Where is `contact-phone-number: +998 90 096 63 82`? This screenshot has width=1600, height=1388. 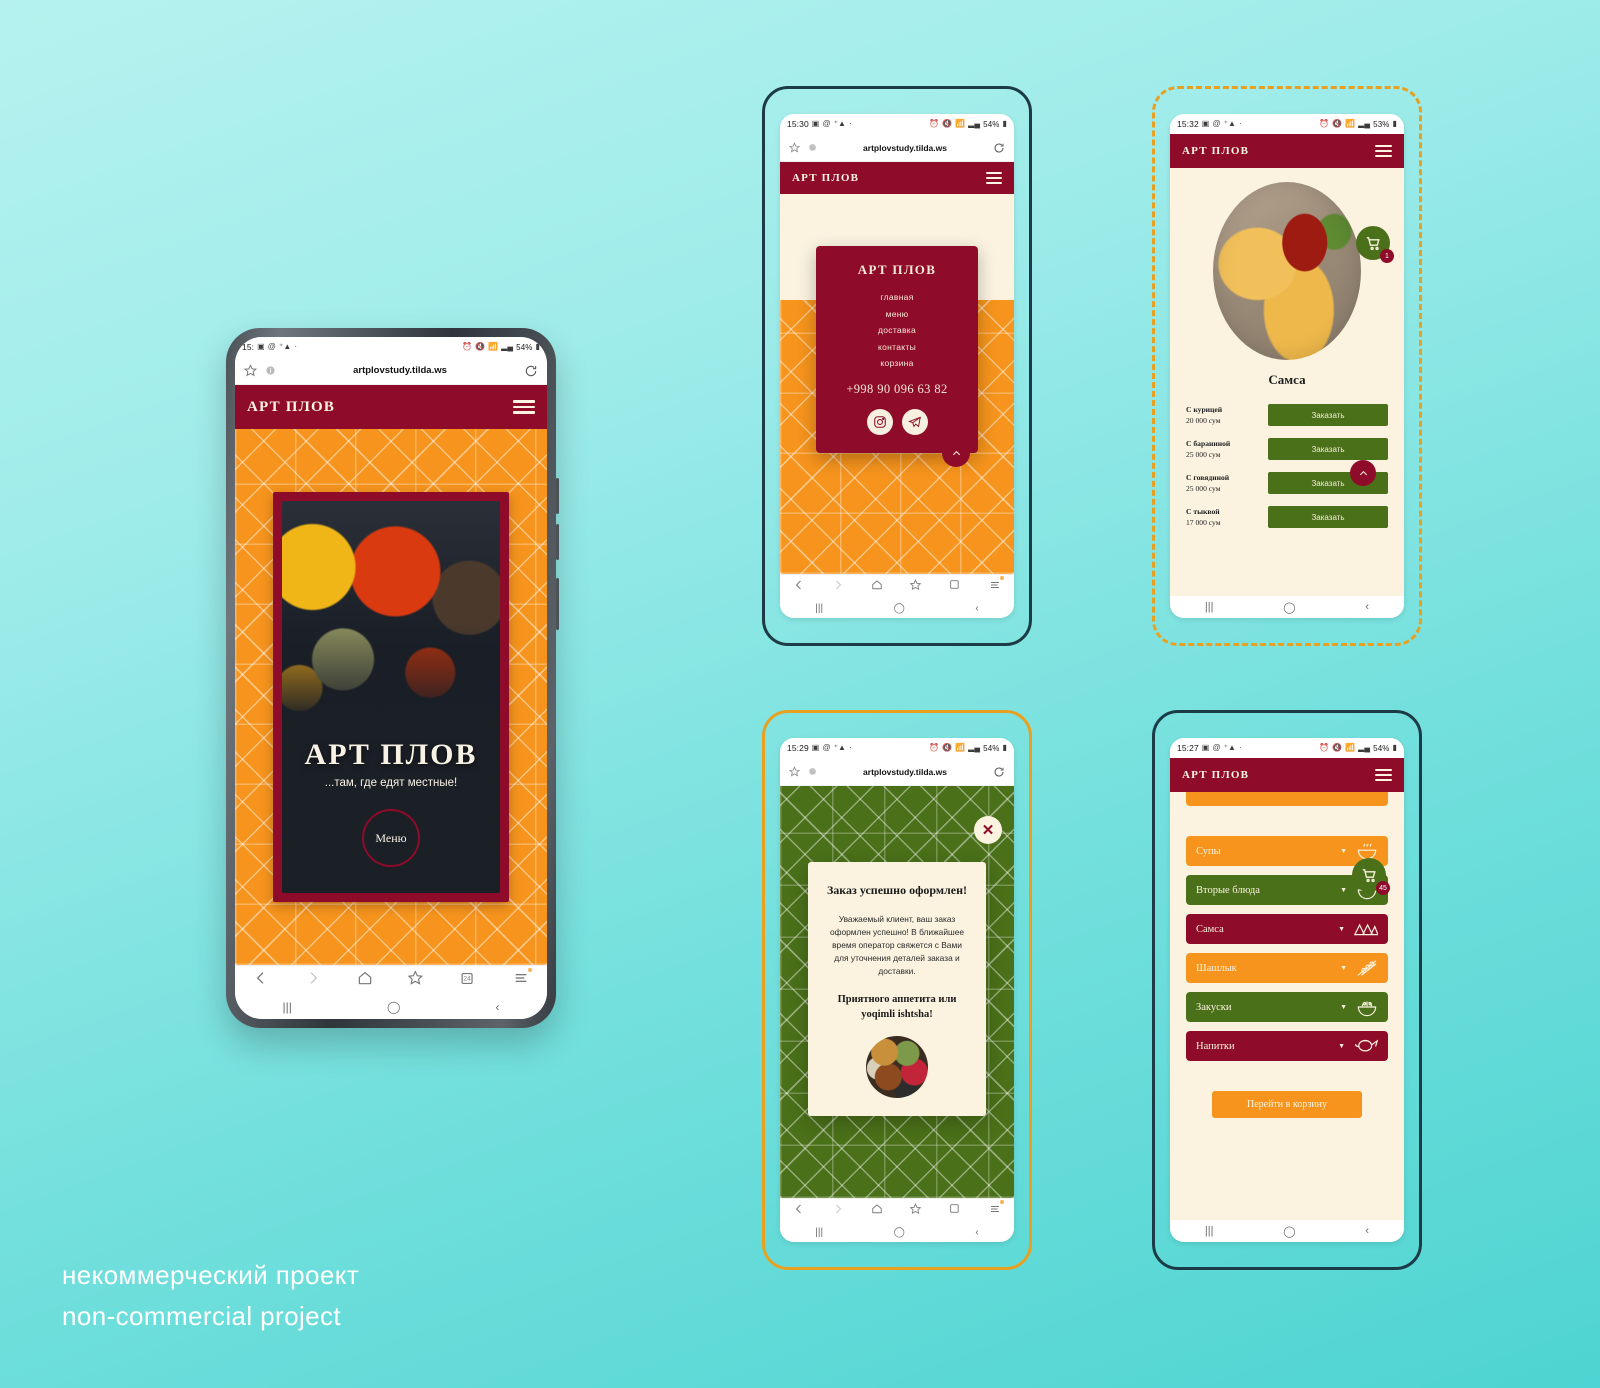
contact-phone-number: +998 90 096 63 82 is located at coordinates (897, 389).